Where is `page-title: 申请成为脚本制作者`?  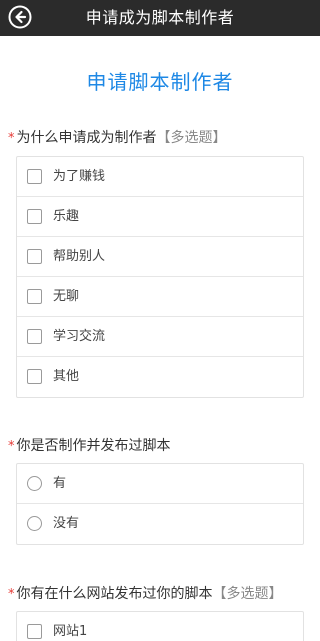
page-title: 申请成为脚本制作者 is located at coordinates (160, 17).